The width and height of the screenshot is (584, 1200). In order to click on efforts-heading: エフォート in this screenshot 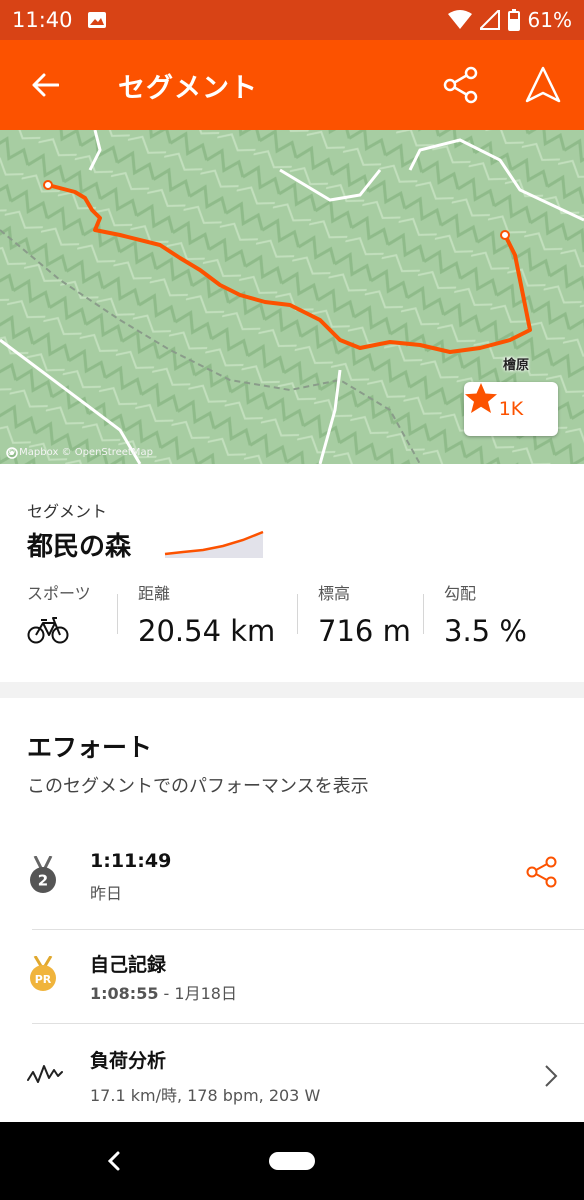, I will do `click(90, 747)`.